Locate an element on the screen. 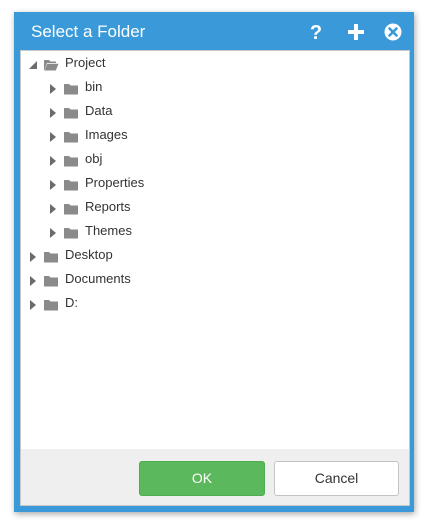 The width and height of the screenshot is (433, 528). tree-node-properties: Properties is located at coordinates (225, 184).